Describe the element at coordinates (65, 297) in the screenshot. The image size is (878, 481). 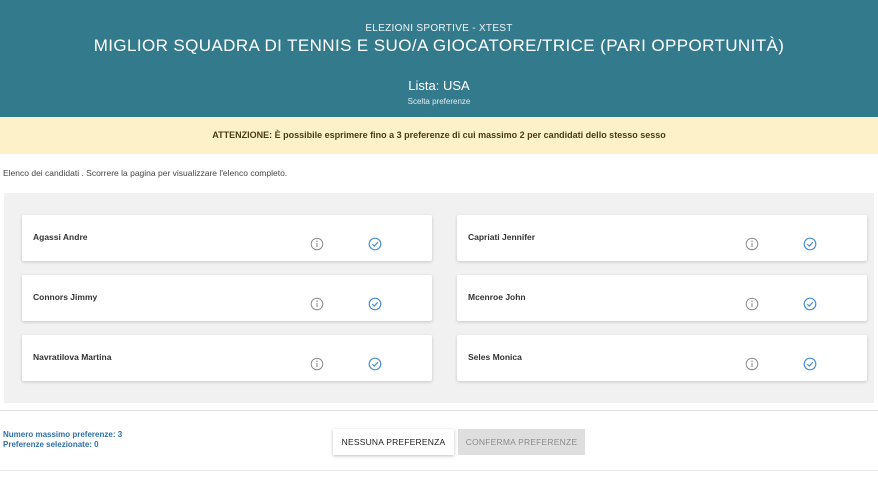
I see `candidate-name: Connors Jimmy` at that location.